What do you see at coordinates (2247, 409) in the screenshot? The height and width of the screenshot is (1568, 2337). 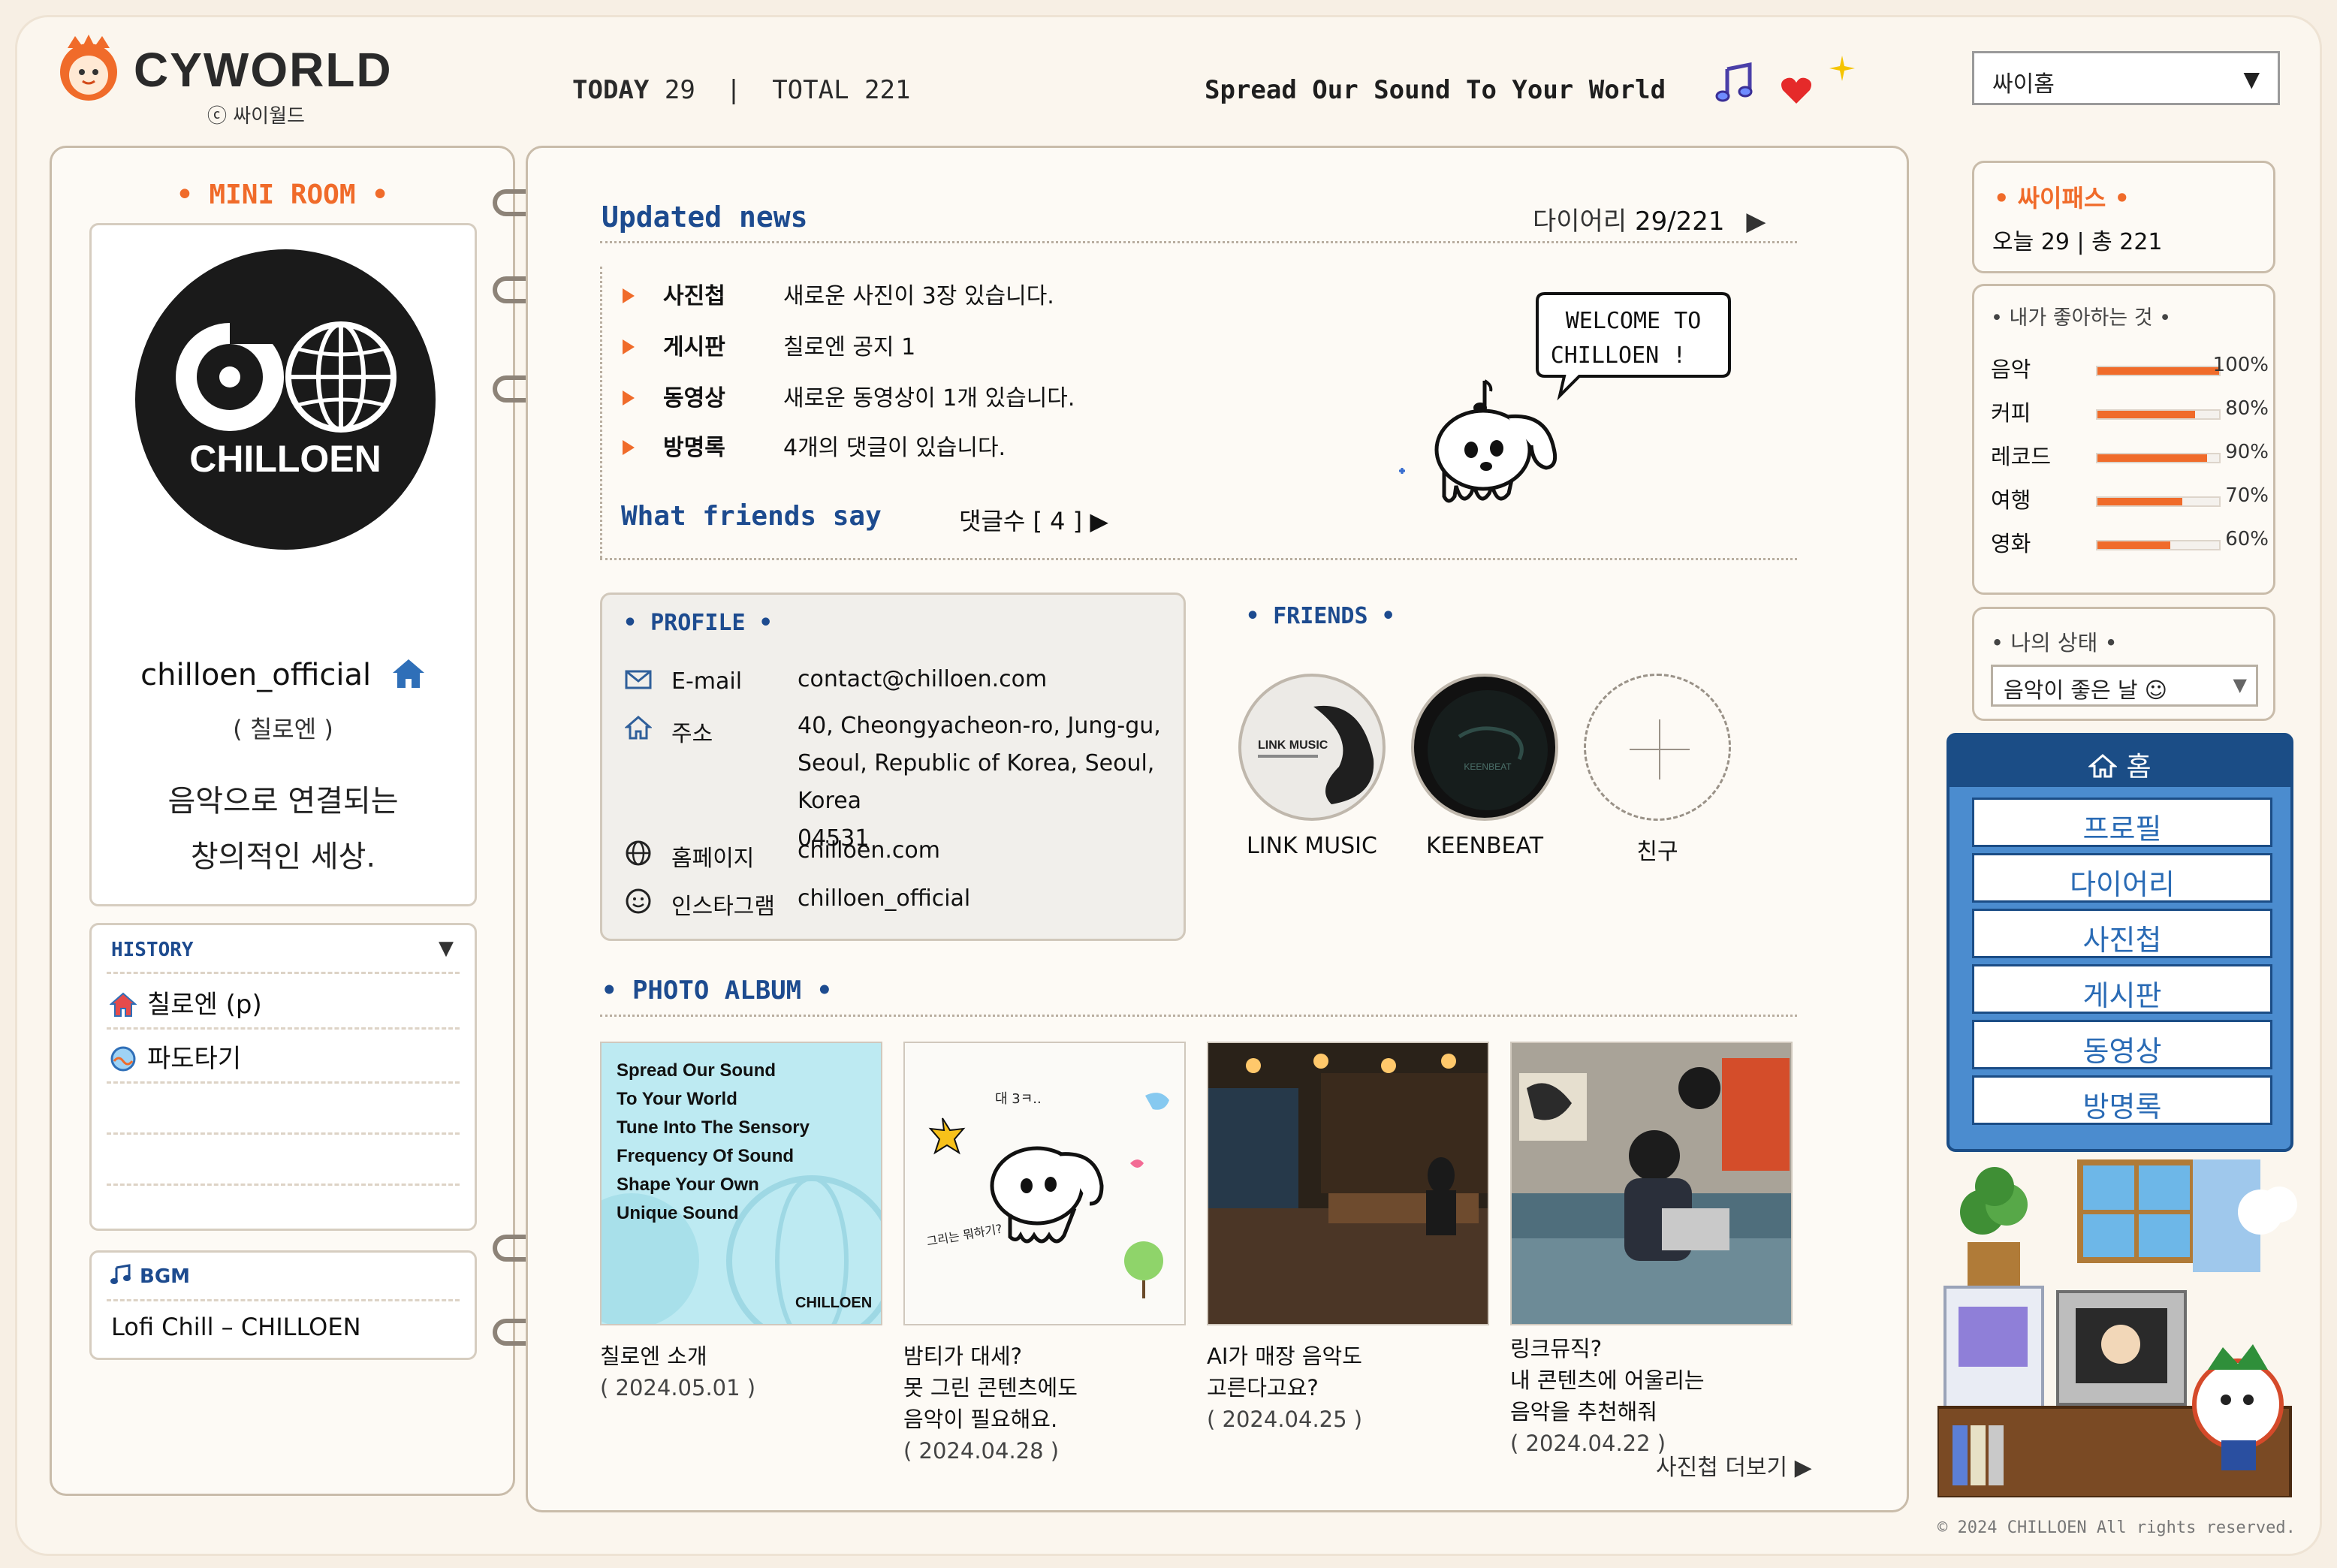 I see `like-percent: 80%` at bounding box center [2247, 409].